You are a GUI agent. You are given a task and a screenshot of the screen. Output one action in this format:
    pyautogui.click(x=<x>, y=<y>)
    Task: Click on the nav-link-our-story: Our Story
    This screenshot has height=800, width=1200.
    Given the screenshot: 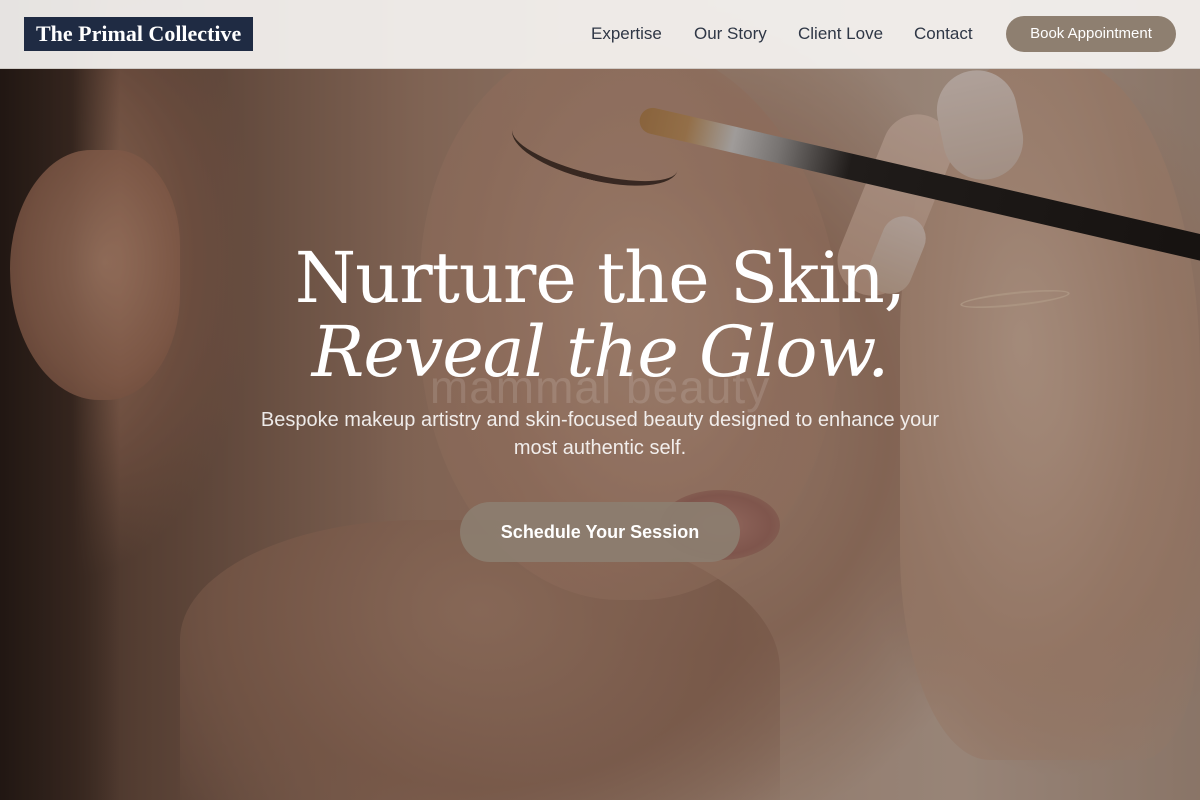 What is the action you would take?
    pyautogui.click(x=730, y=34)
    